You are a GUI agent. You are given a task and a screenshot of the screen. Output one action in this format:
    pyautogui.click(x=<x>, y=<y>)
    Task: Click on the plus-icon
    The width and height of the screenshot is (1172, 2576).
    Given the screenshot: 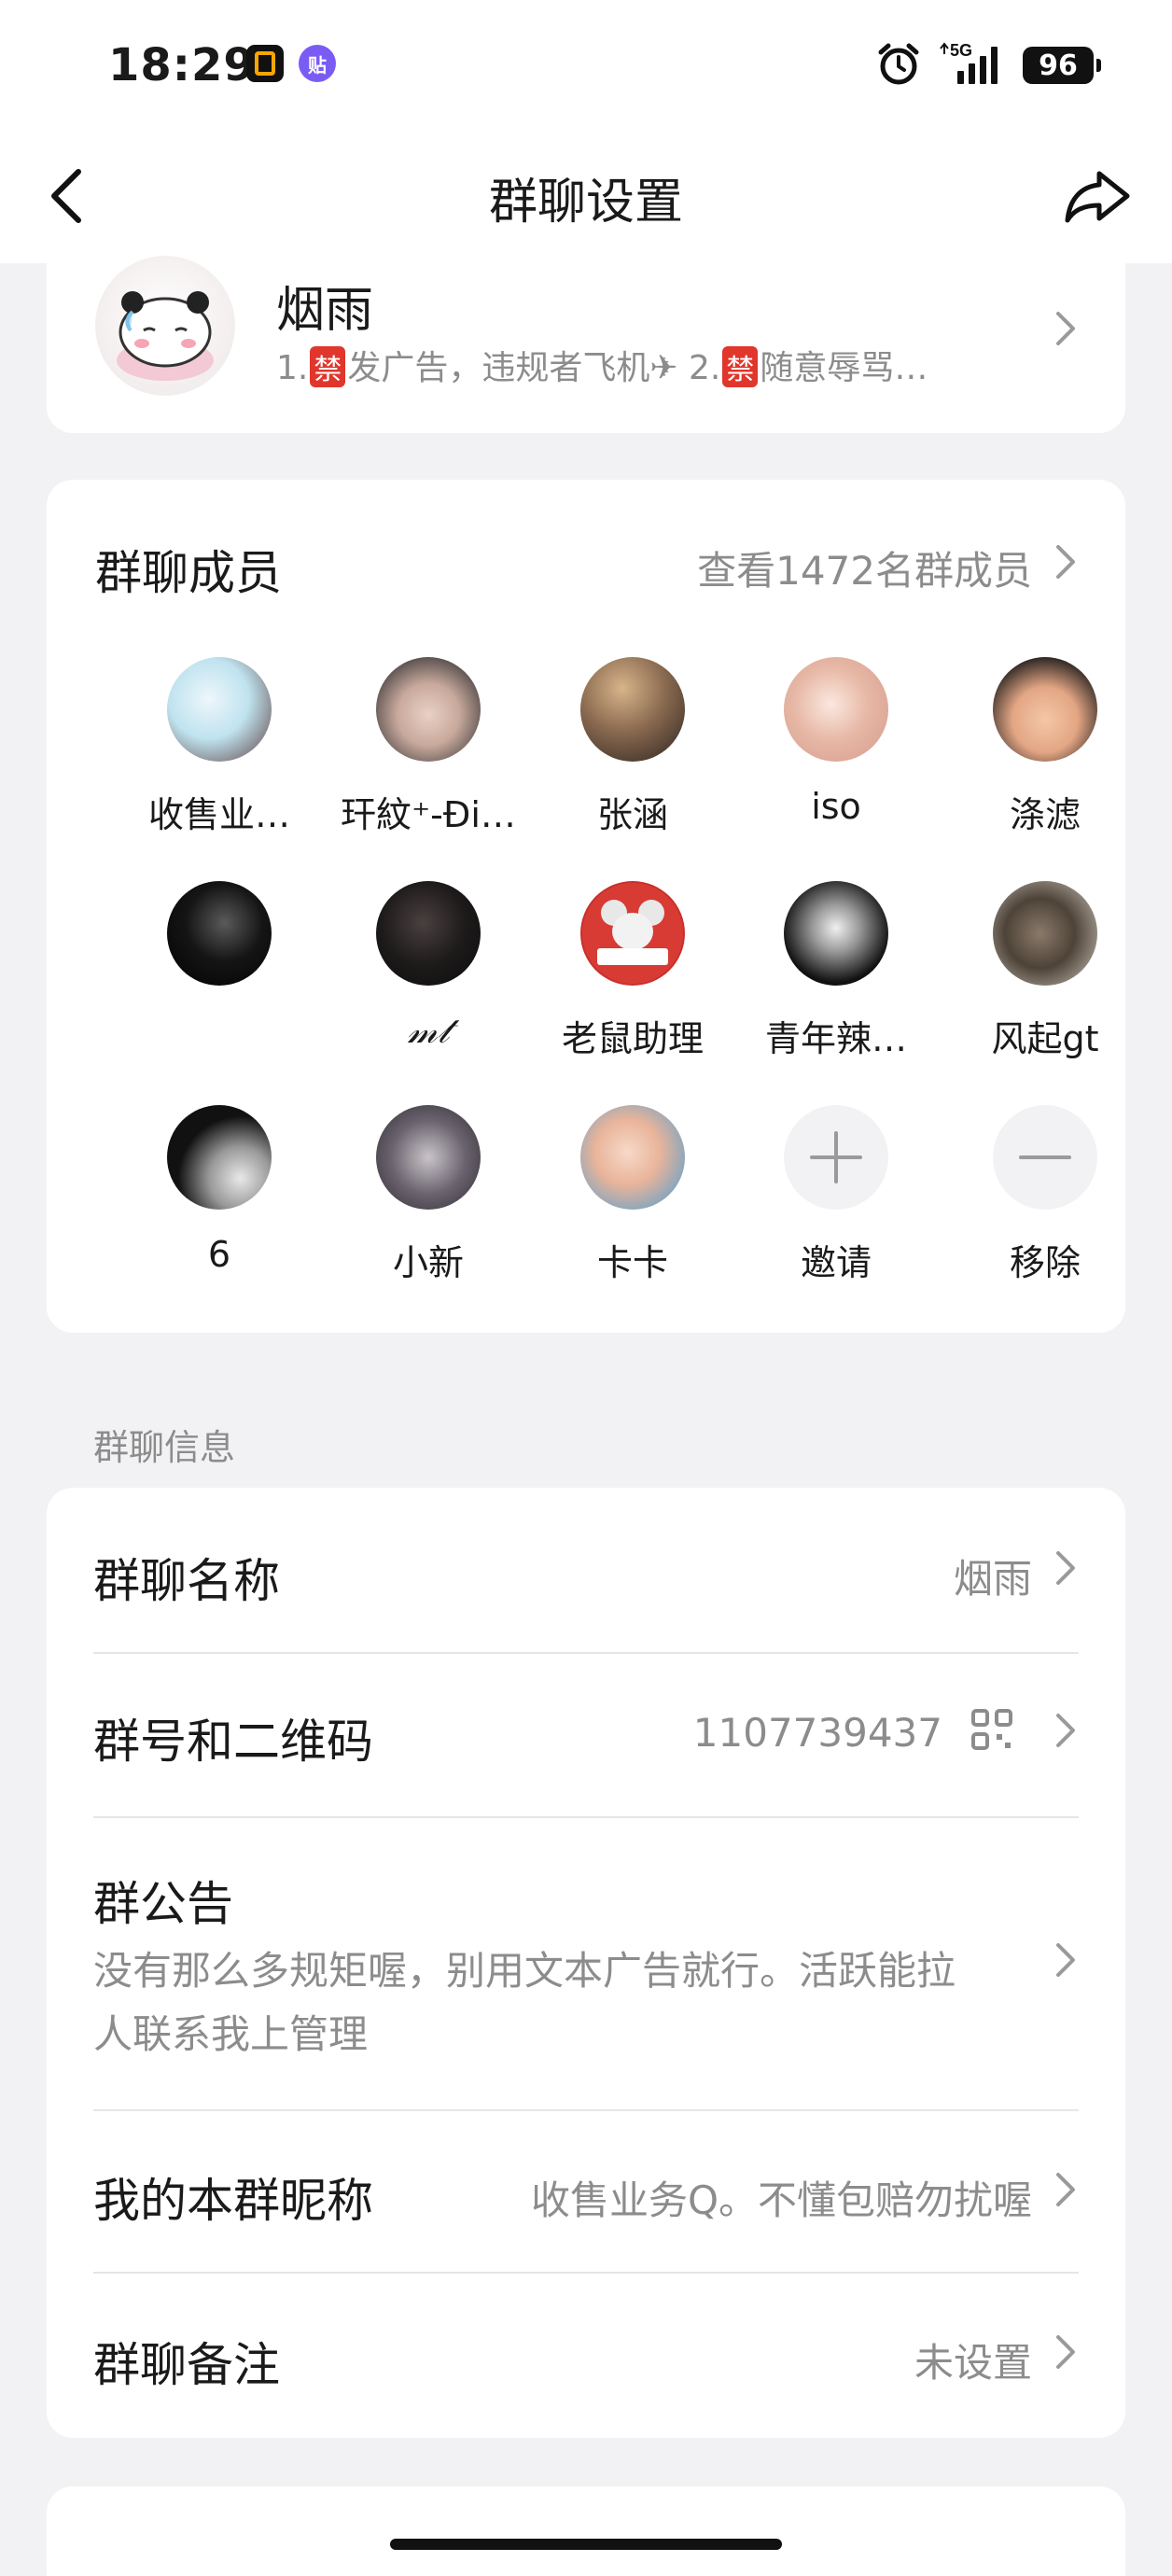 What is the action you would take?
    pyautogui.click(x=836, y=1157)
    